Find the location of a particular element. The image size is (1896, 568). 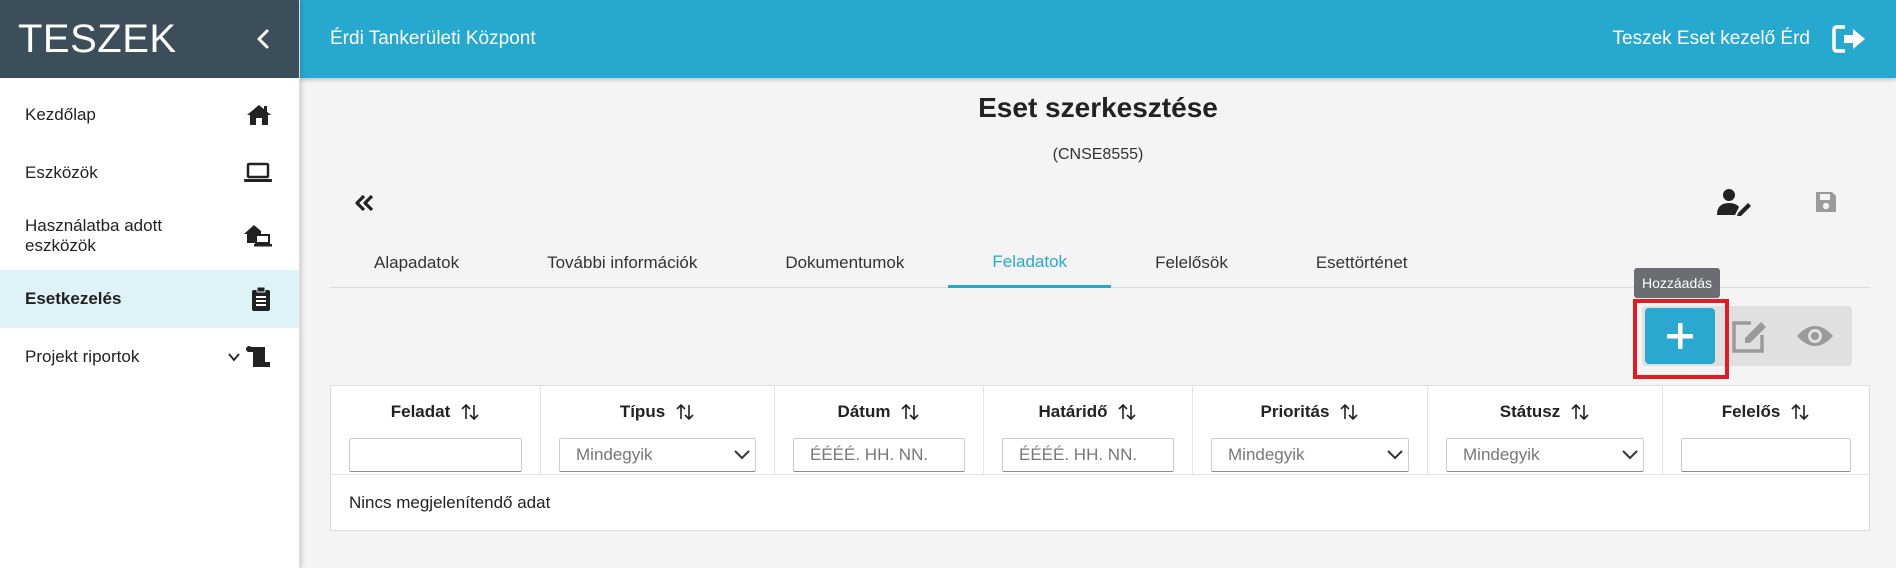

sidebar-item-kezdolap: Kezdőlap is located at coordinates (149, 115).